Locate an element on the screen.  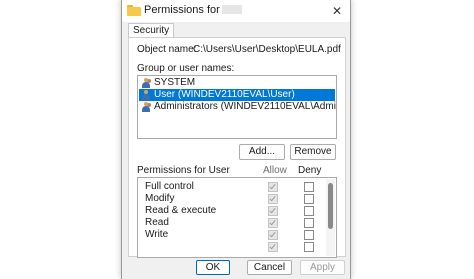
permissions-label: Permissions for User is located at coordinates (183, 170).